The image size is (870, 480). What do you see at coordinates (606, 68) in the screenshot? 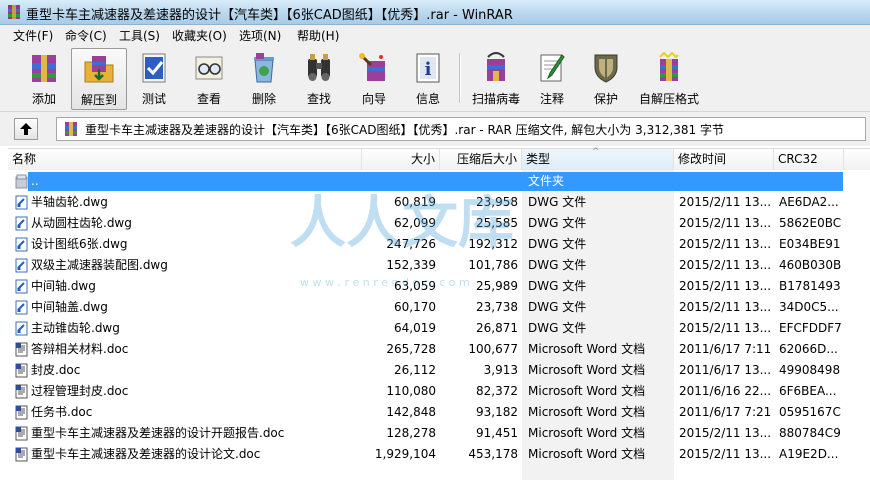
I see `protect-shield-icon` at bounding box center [606, 68].